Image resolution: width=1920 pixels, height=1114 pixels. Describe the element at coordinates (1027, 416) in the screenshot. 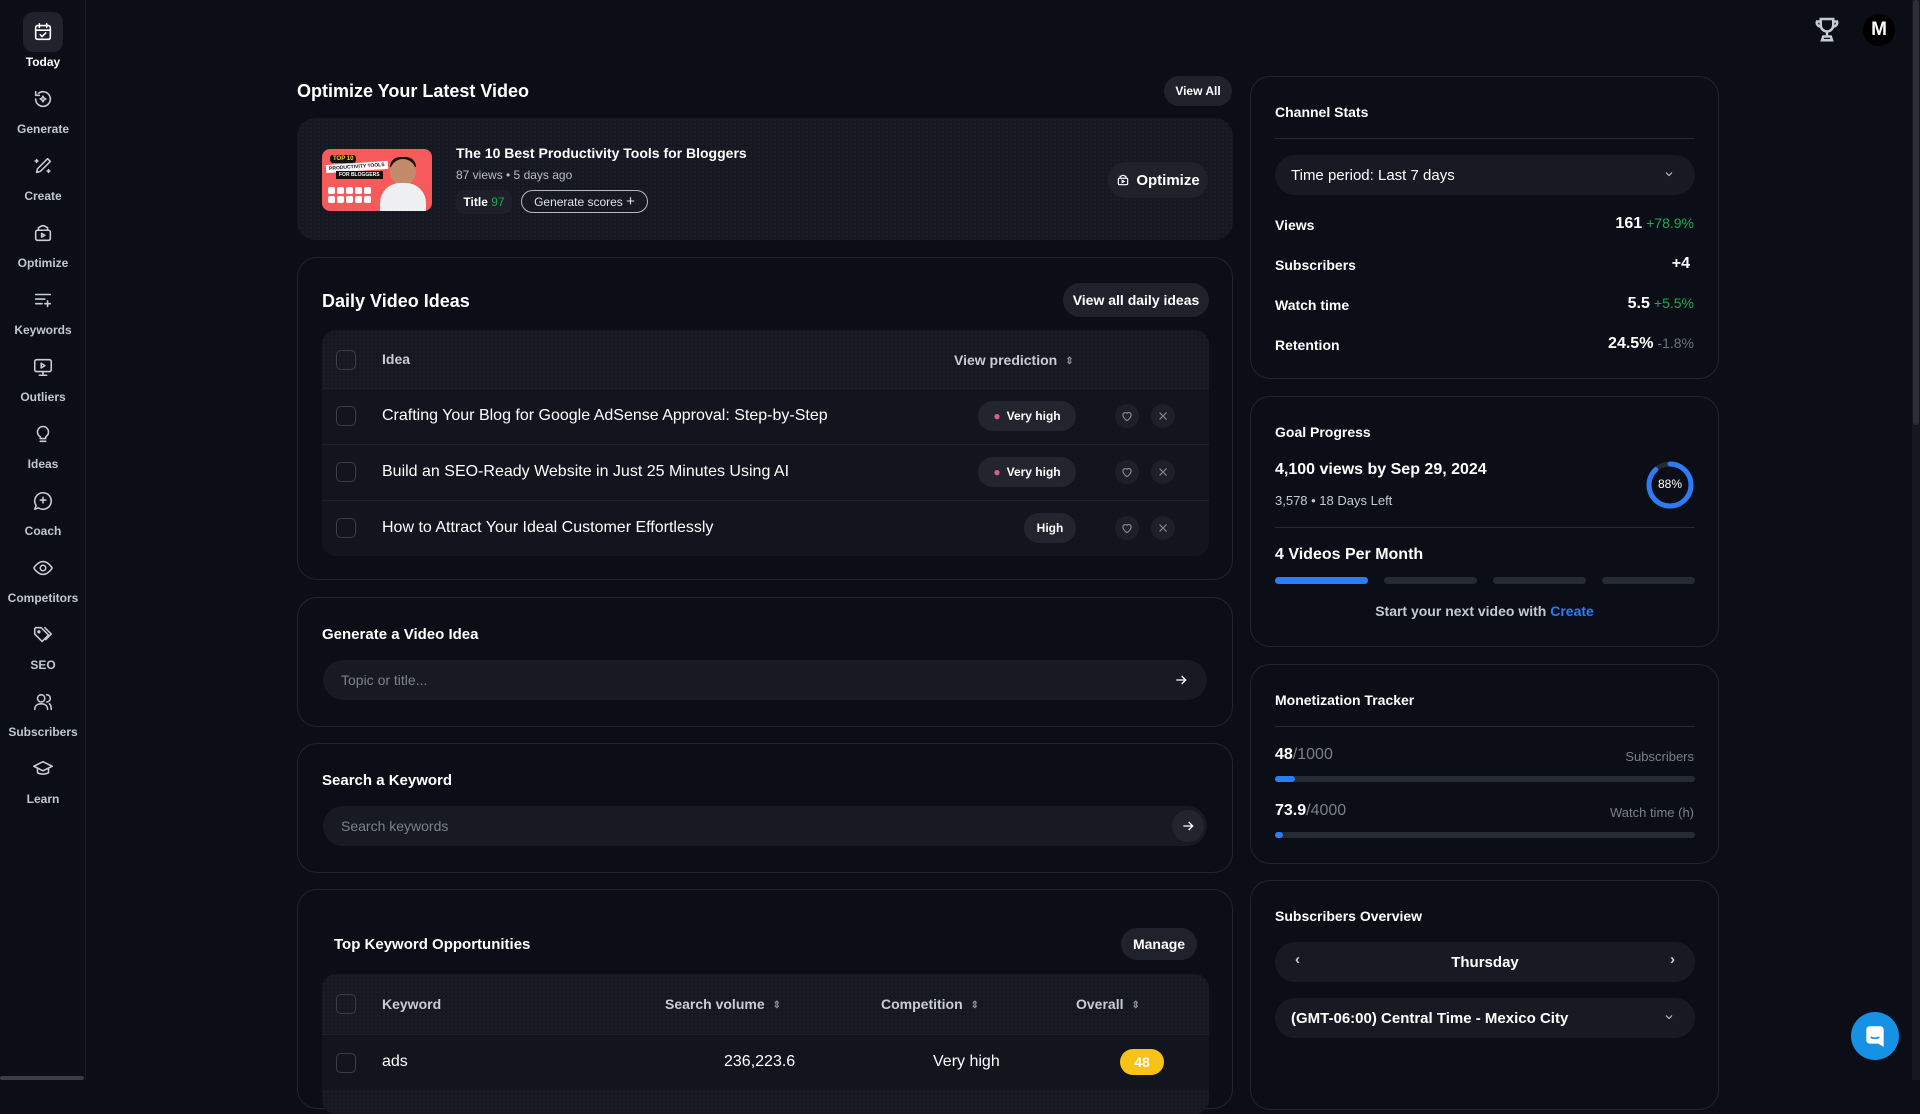

I see `prediction-badge: ● Very high` at that location.